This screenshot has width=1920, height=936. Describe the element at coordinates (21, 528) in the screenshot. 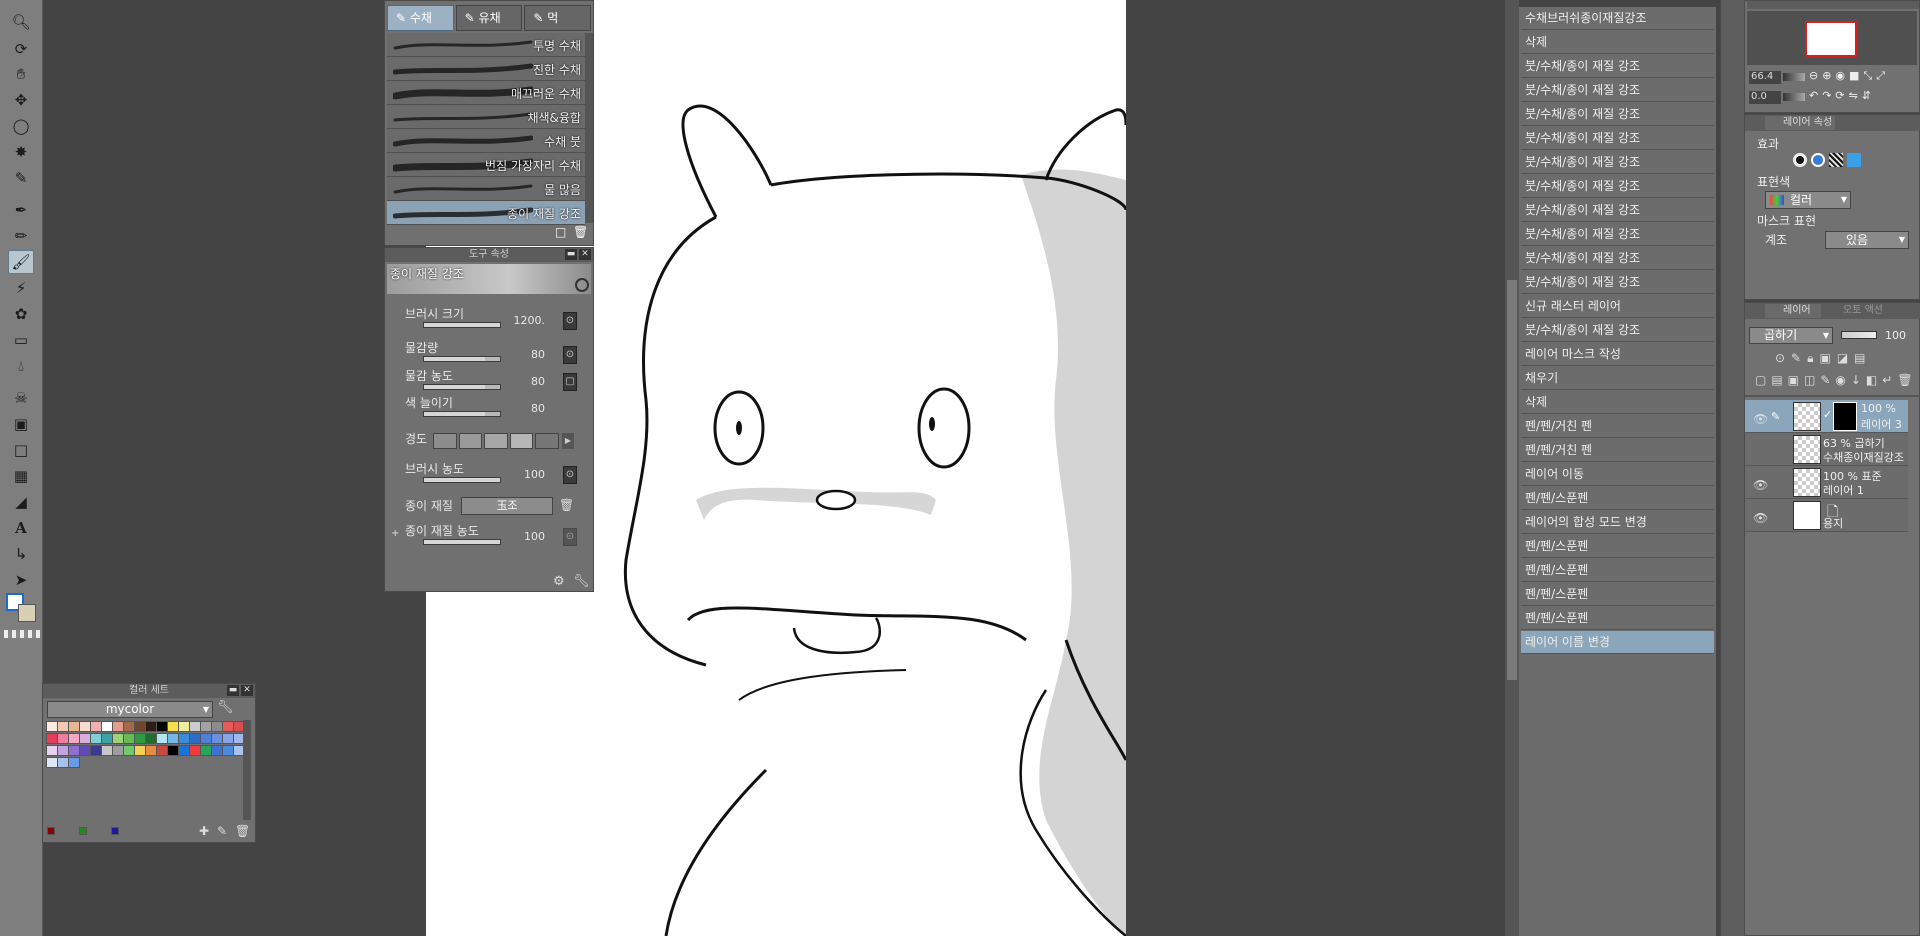

I see `text-icon: A` at that location.